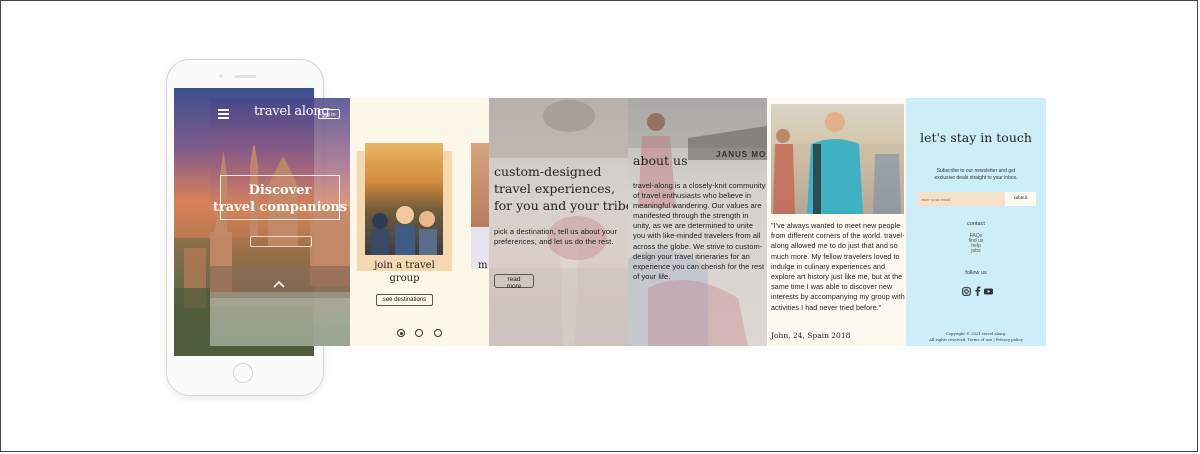 The image size is (1200, 454). I want to click on follow-heading: follow us, so click(976, 273).